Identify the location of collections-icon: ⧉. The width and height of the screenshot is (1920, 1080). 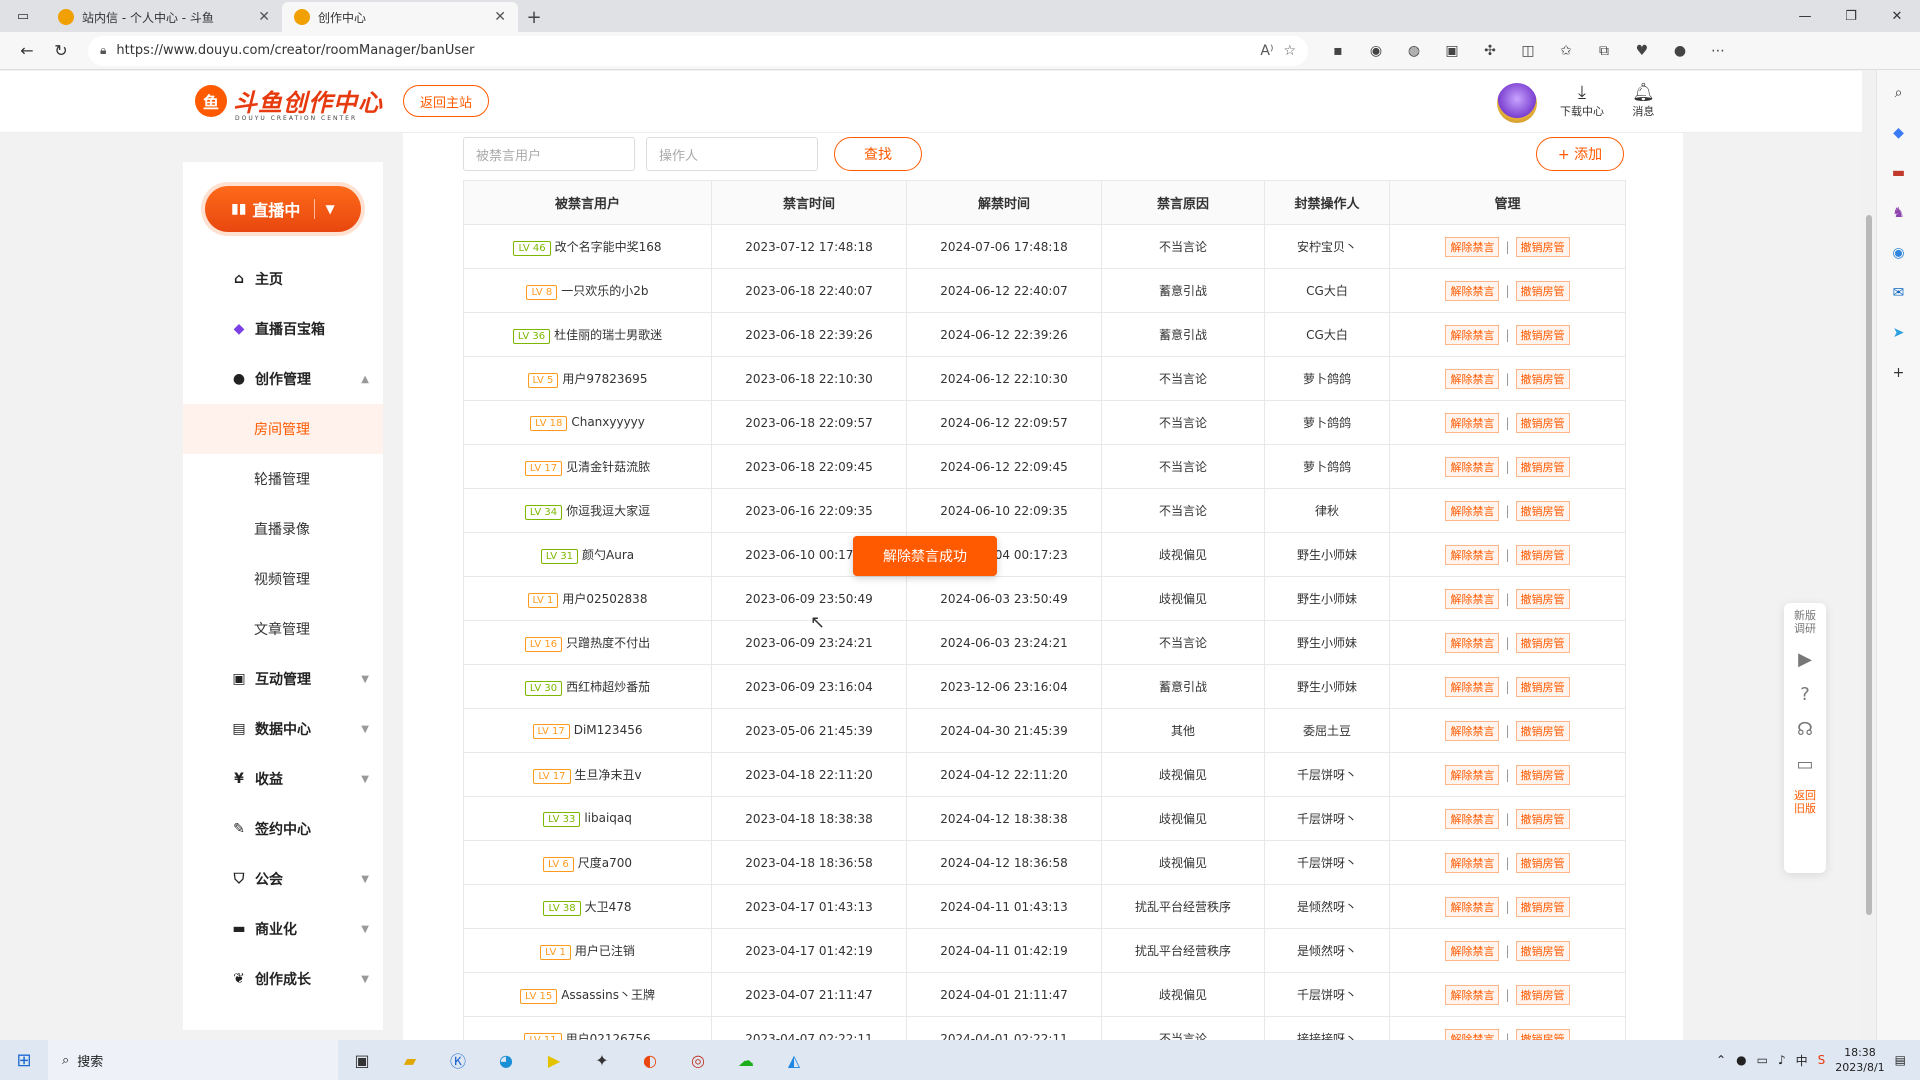
(1604, 51).